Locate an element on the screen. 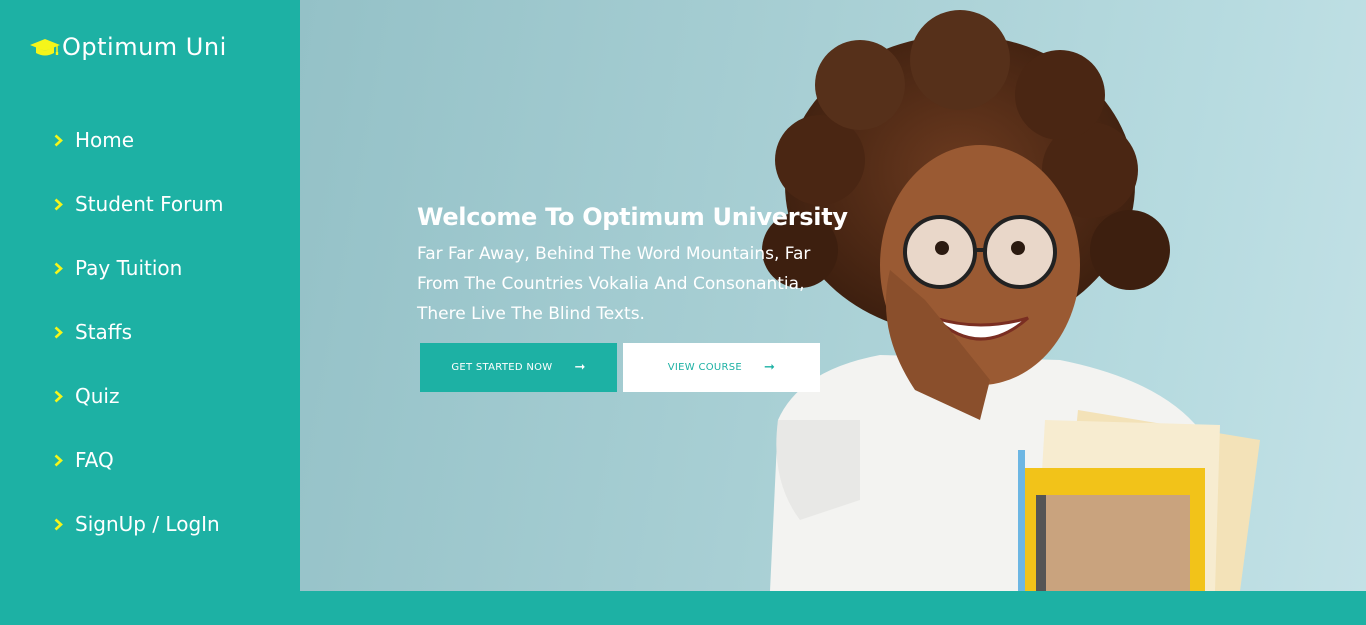 The width and height of the screenshot is (1366, 625). sidebar-item-staffs: Staffs is located at coordinates (139, 332).